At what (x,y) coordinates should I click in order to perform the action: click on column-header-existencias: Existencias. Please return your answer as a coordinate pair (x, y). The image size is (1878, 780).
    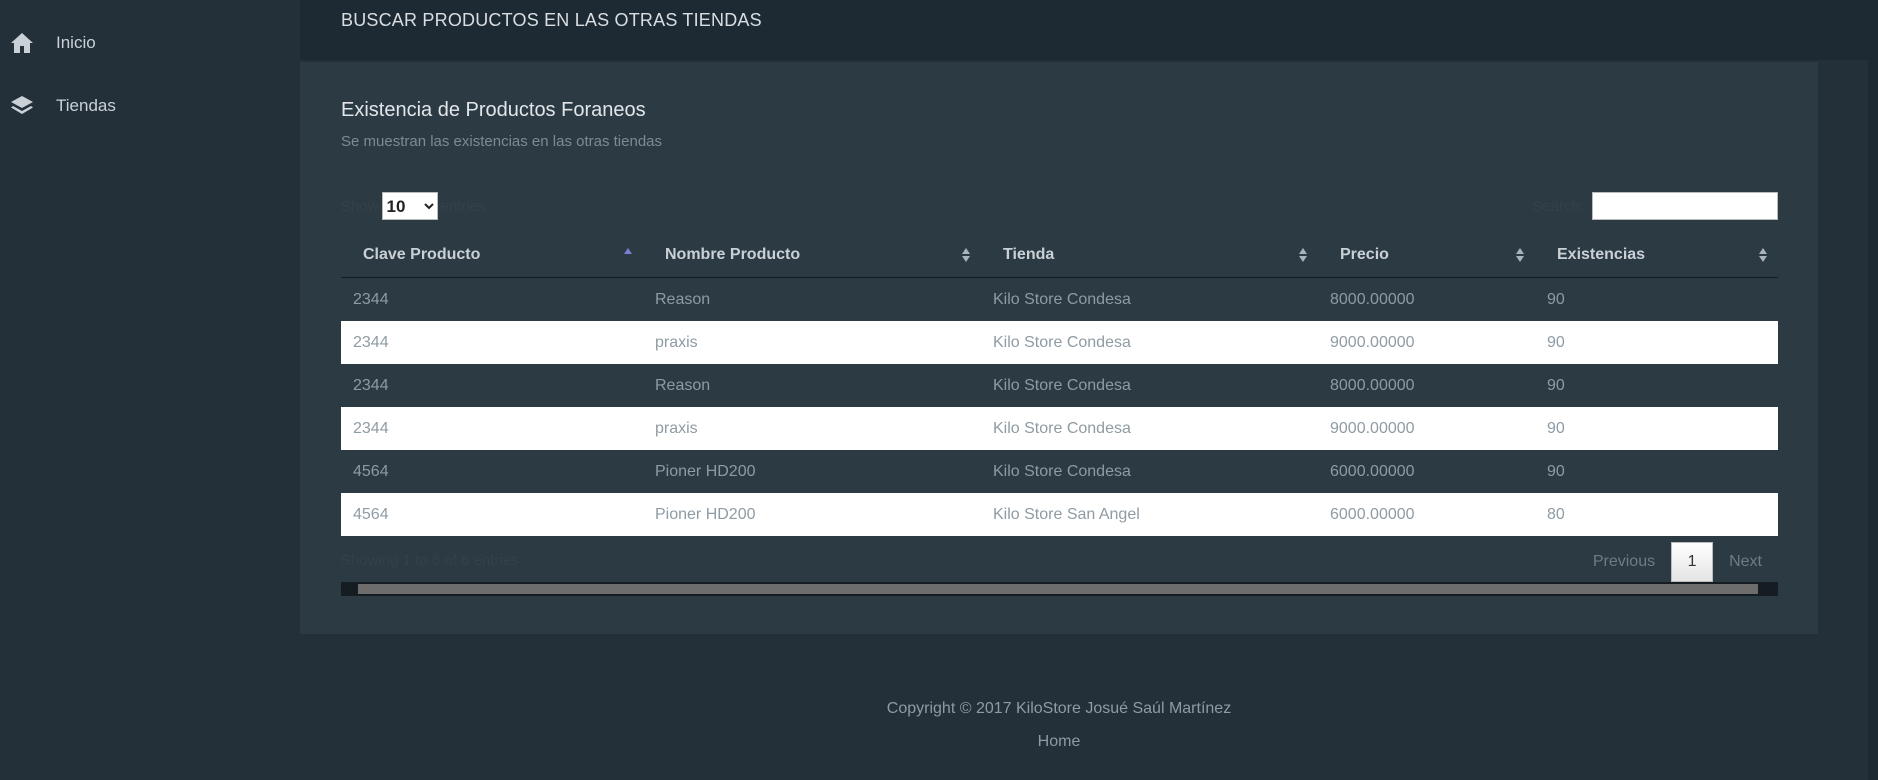
    Looking at the image, I should click on (1656, 255).